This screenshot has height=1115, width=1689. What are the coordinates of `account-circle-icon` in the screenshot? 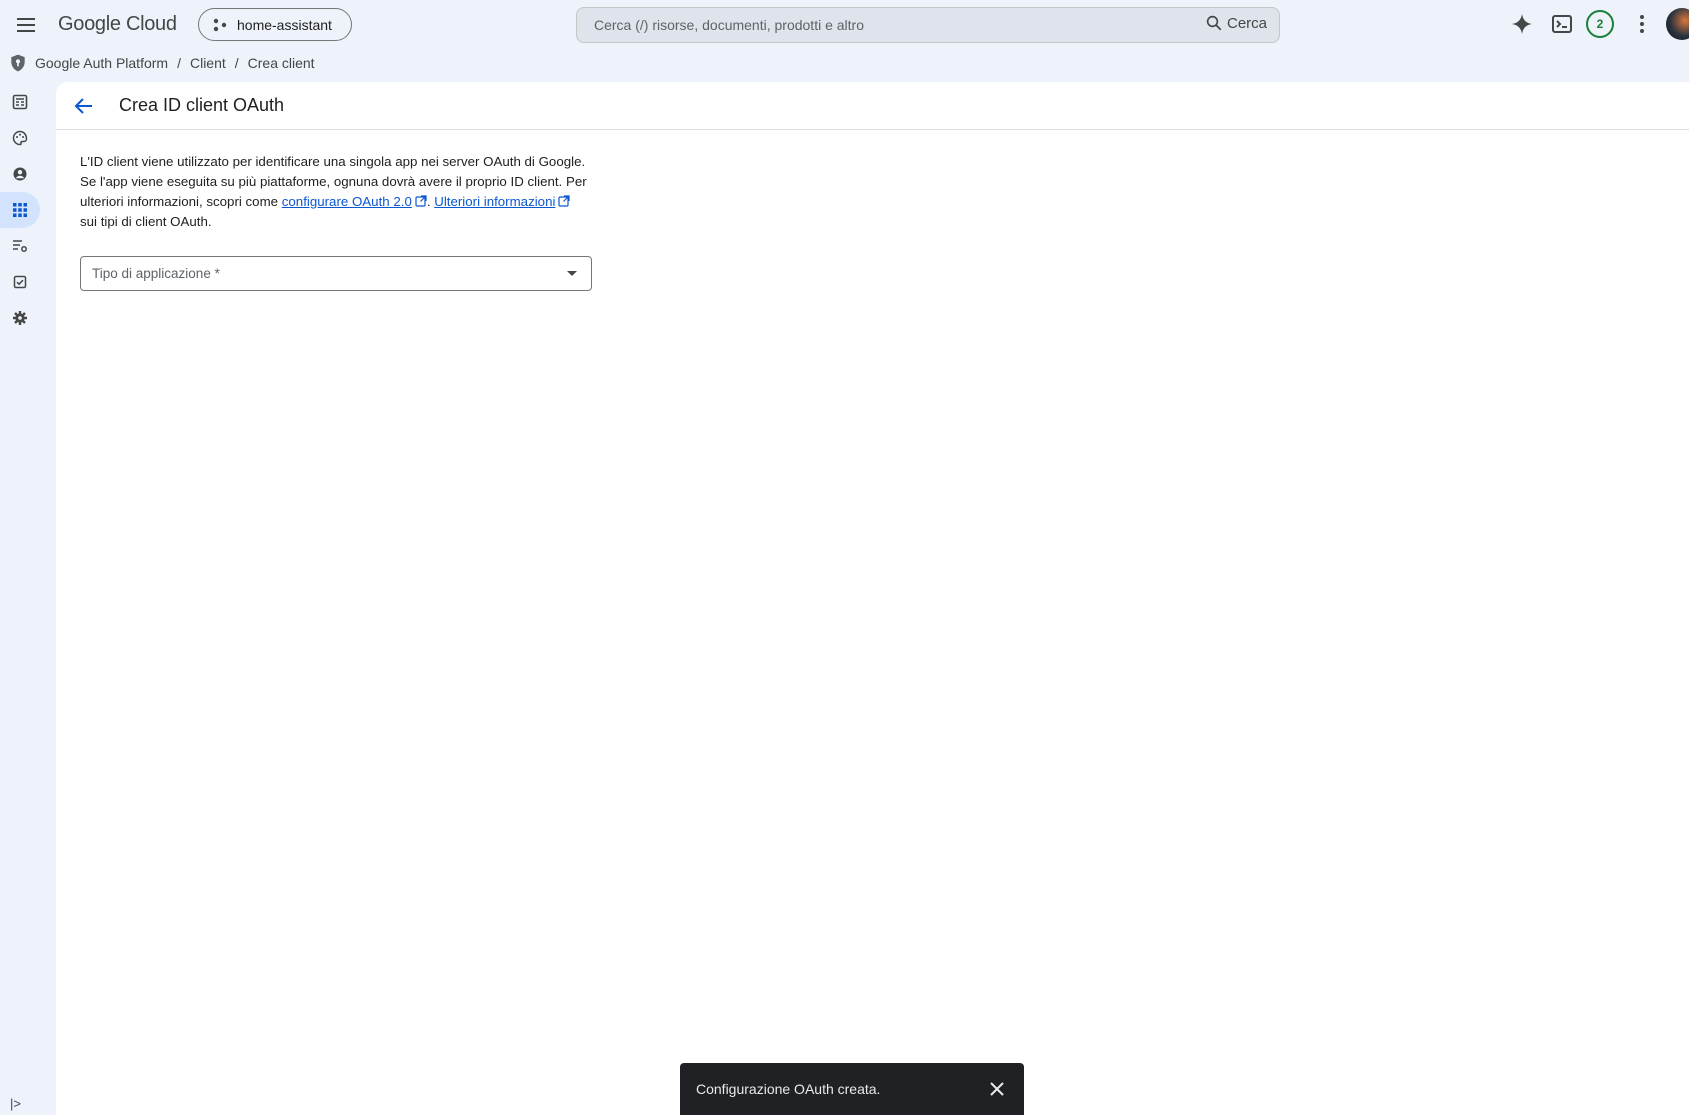 It's located at (20, 174).